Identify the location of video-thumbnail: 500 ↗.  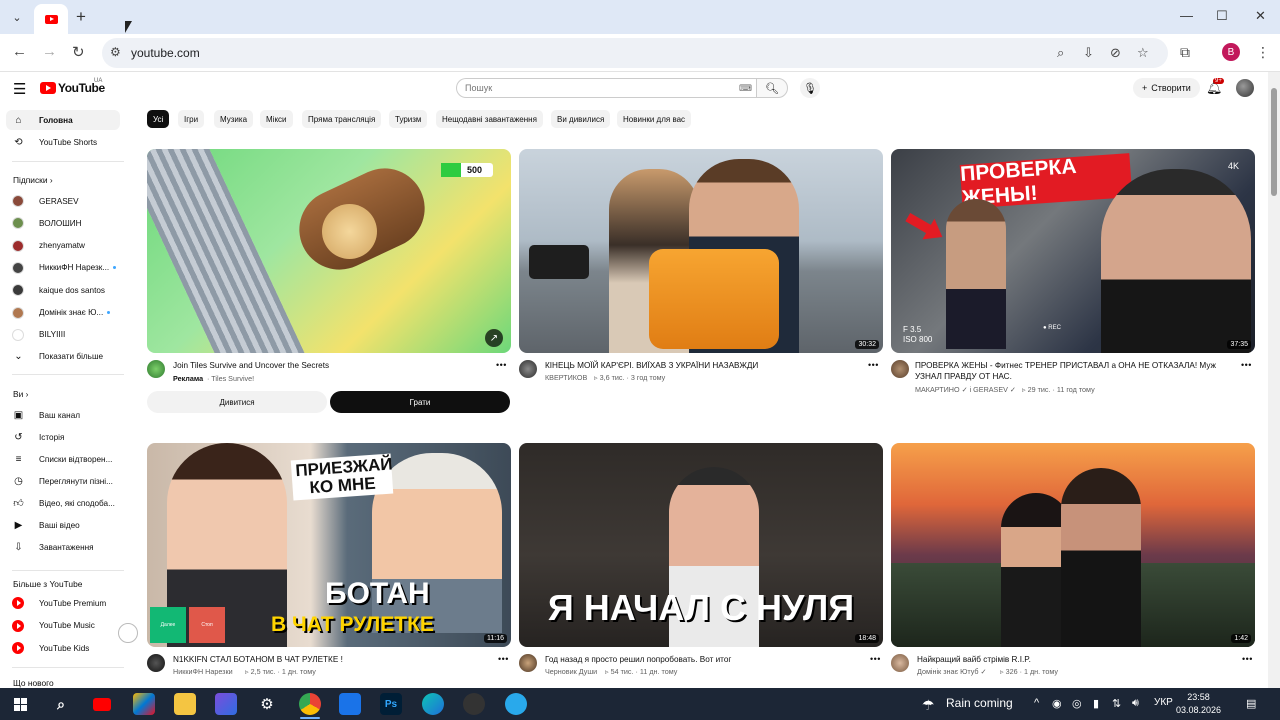
(329, 251).